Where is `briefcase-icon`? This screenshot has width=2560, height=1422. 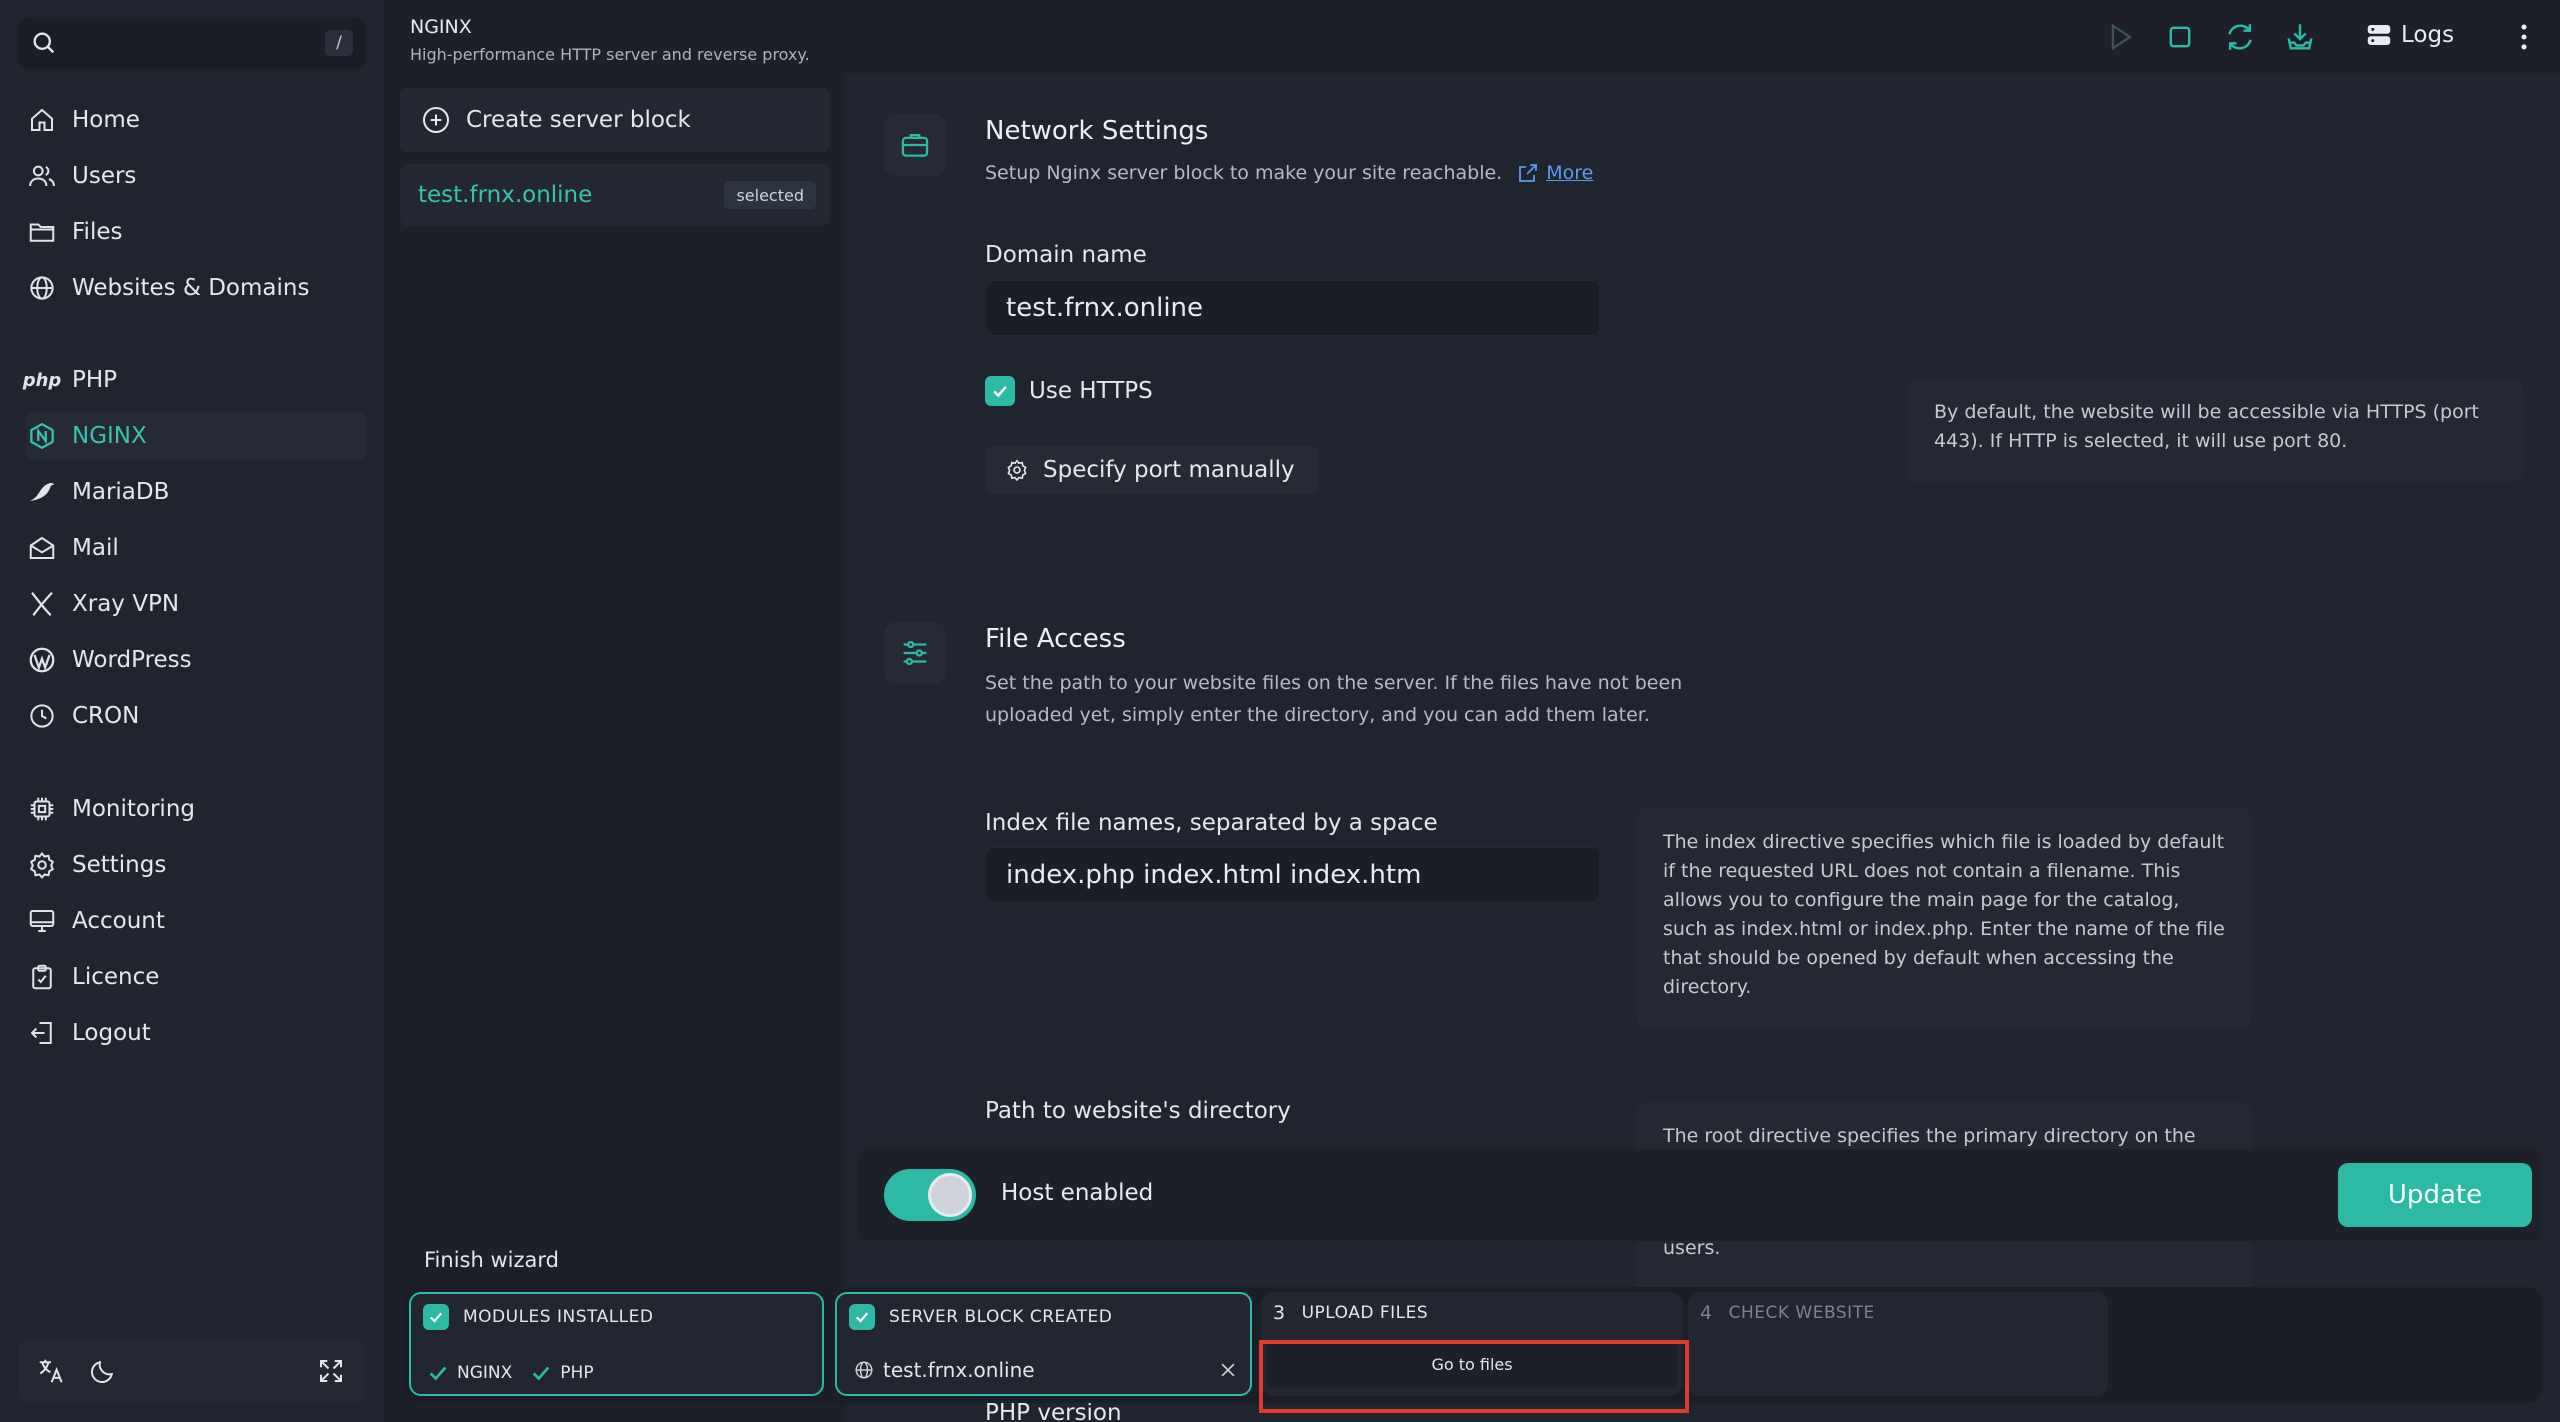 briefcase-icon is located at coordinates (915, 145).